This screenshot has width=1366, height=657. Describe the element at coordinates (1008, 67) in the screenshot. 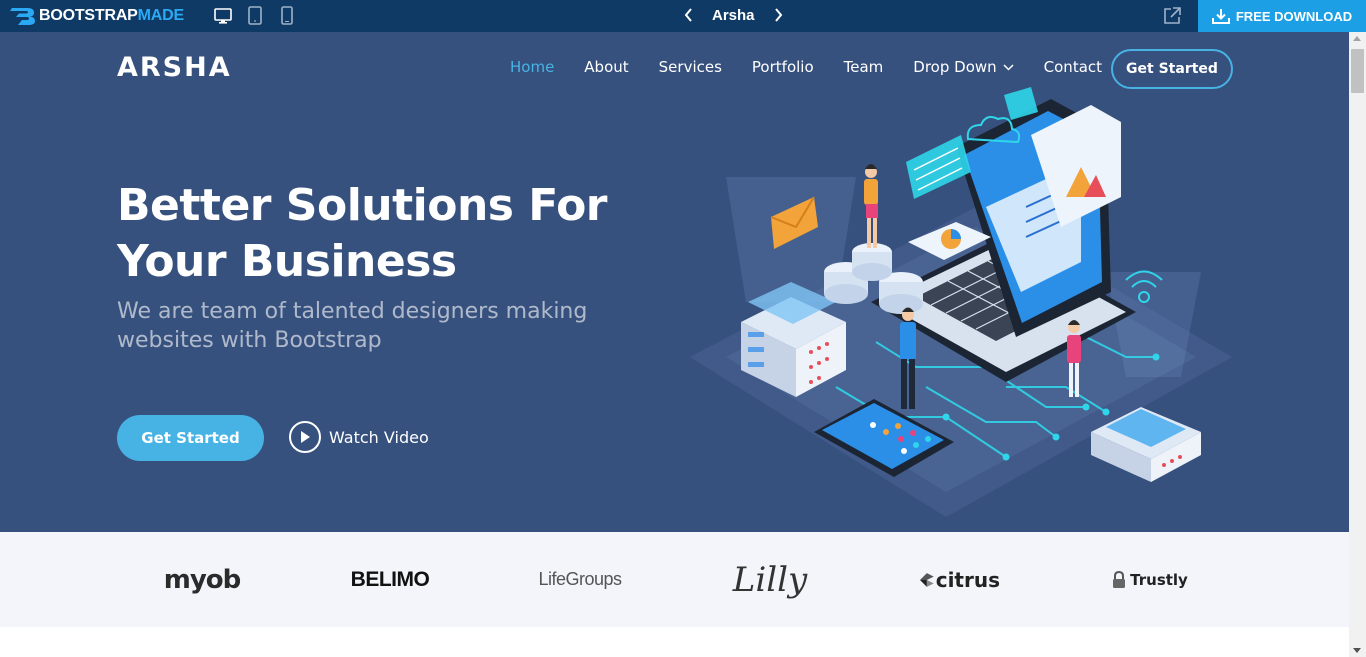

I see `chevron-down-icon` at that location.